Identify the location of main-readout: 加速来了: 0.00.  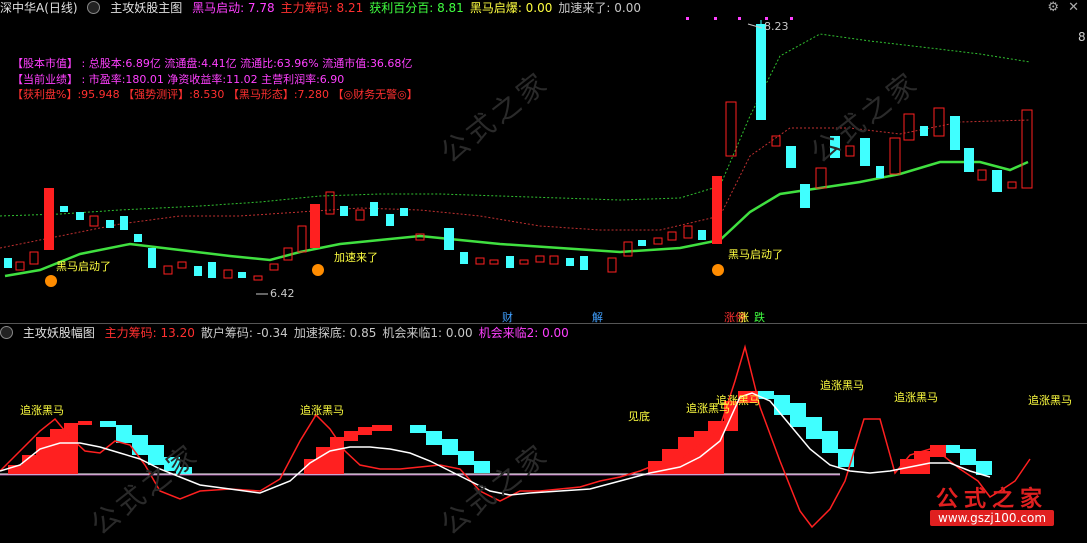
(599, 8).